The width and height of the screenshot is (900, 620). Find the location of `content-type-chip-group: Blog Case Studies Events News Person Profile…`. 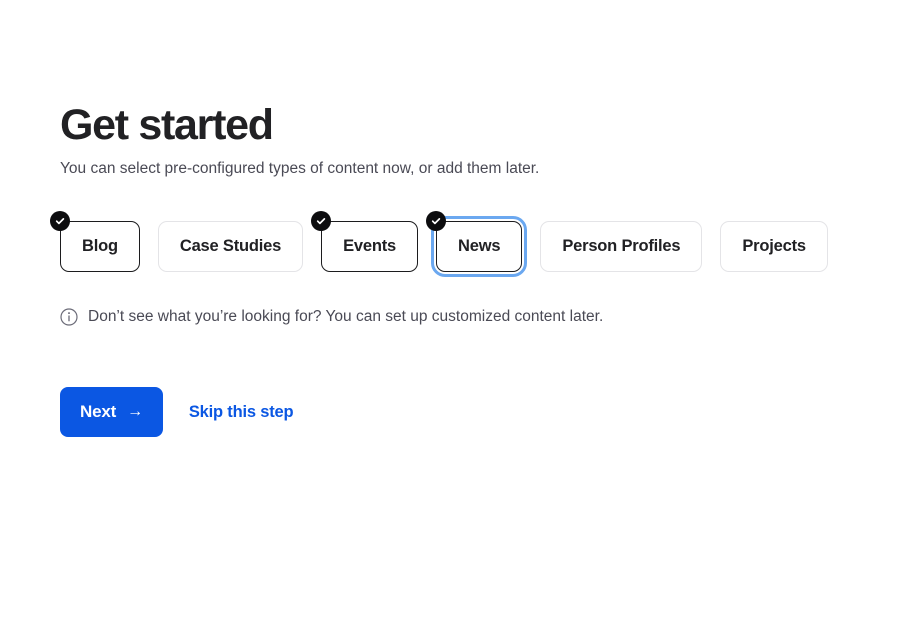

content-type-chip-group: Blog Case Studies Events News Person Profile… is located at coordinates (439, 244).